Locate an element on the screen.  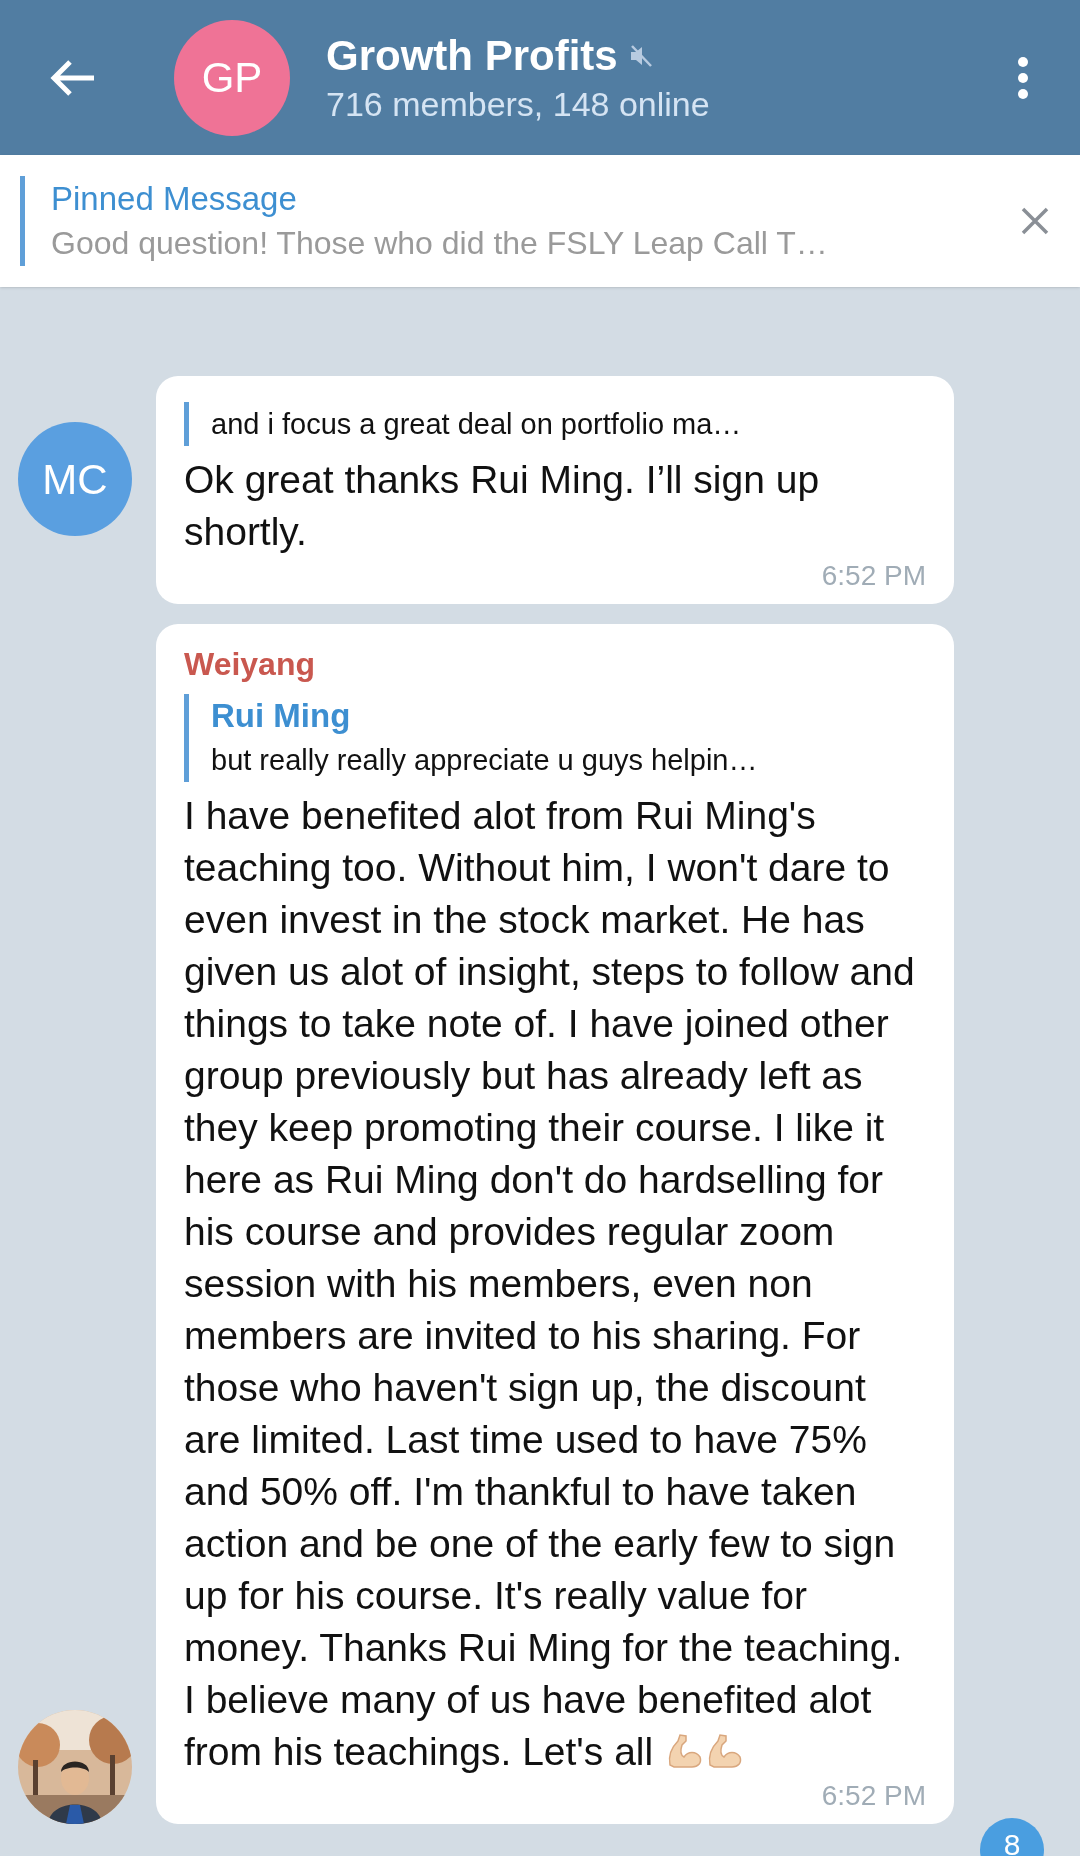
more-options-icon is located at coordinates (1023, 77).